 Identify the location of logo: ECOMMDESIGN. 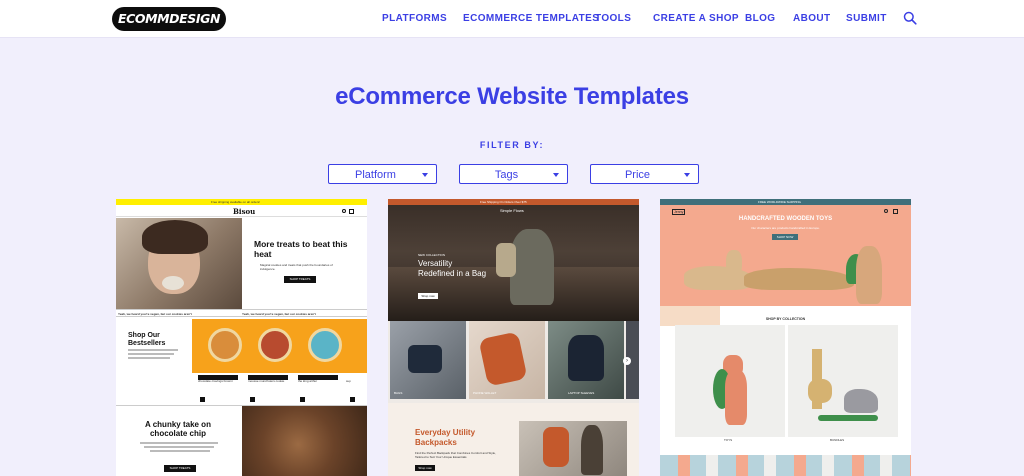
(169, 19).